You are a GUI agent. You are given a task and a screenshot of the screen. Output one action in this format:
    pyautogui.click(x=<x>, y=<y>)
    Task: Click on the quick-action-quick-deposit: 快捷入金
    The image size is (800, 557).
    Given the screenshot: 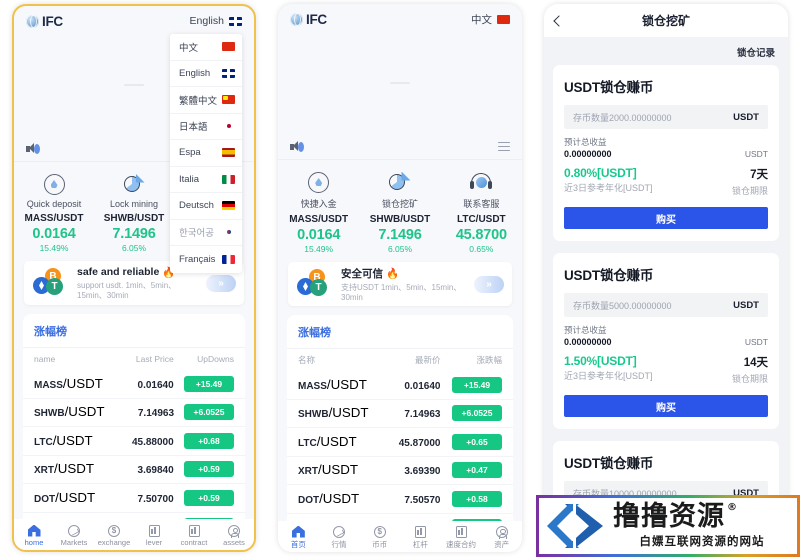 What is the action you would take?
    pyautogui.click(x=318, y=189)
    